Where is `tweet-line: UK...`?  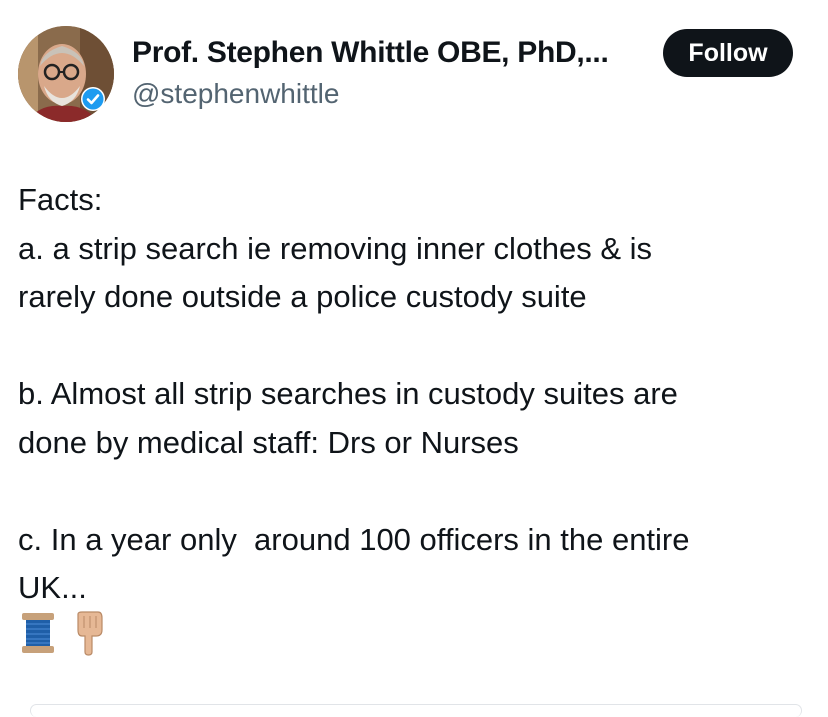 tweet-line: UK... is located at coordinates (52, 587).